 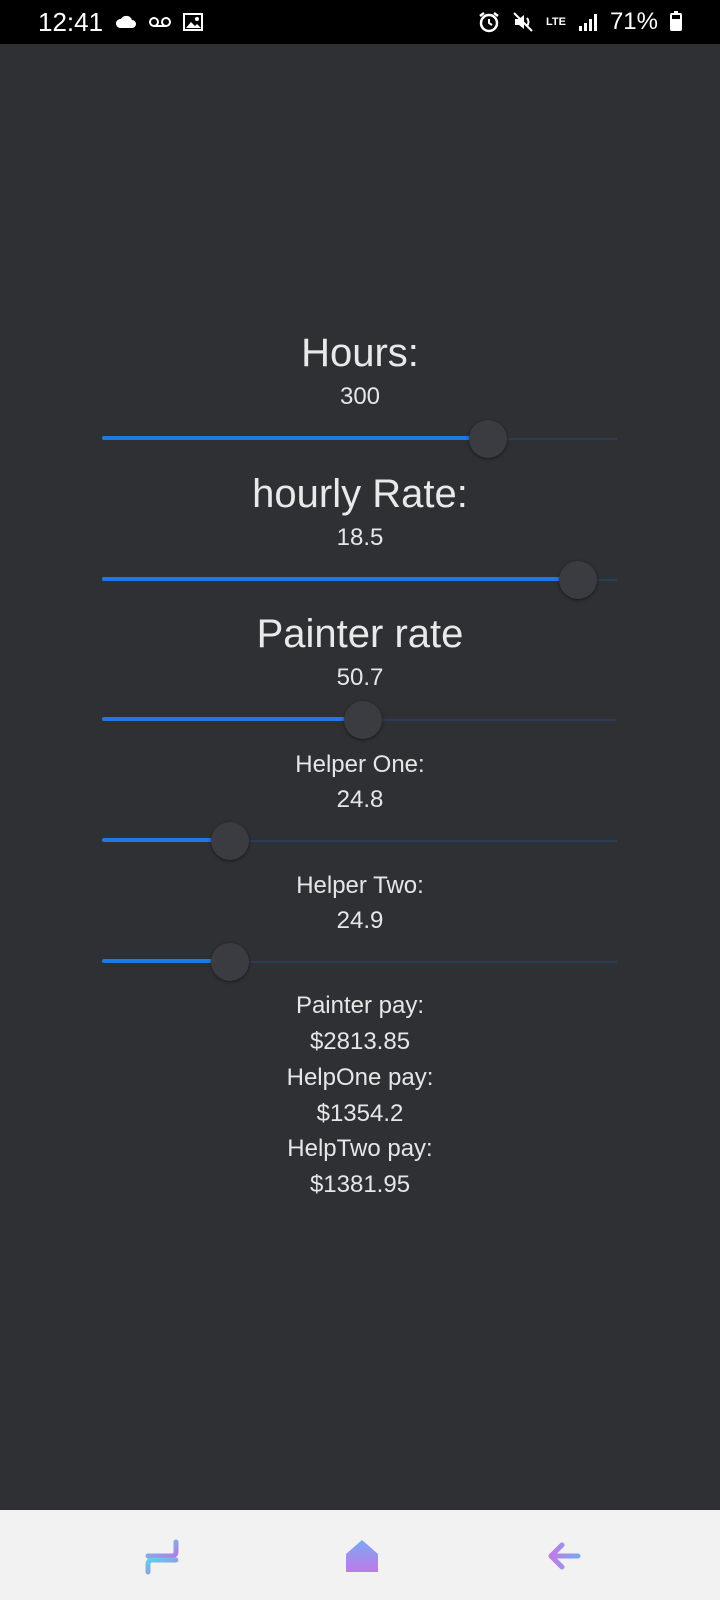 I want to click on helpone-pay-label: HelpOne pay:, so click(x=360, y=1077).